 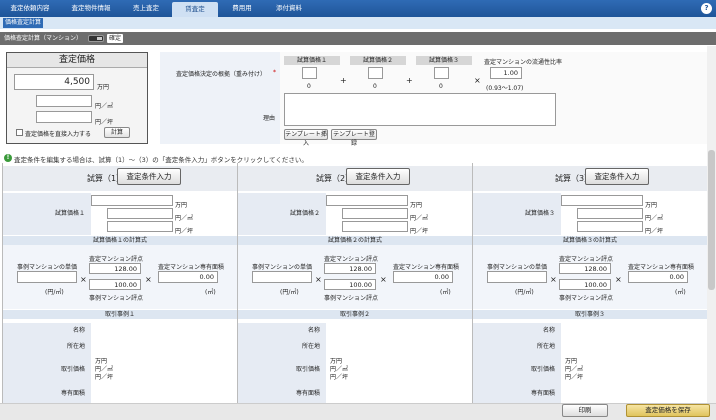 I want to click on weight2-input, so click(x=375, y=73).